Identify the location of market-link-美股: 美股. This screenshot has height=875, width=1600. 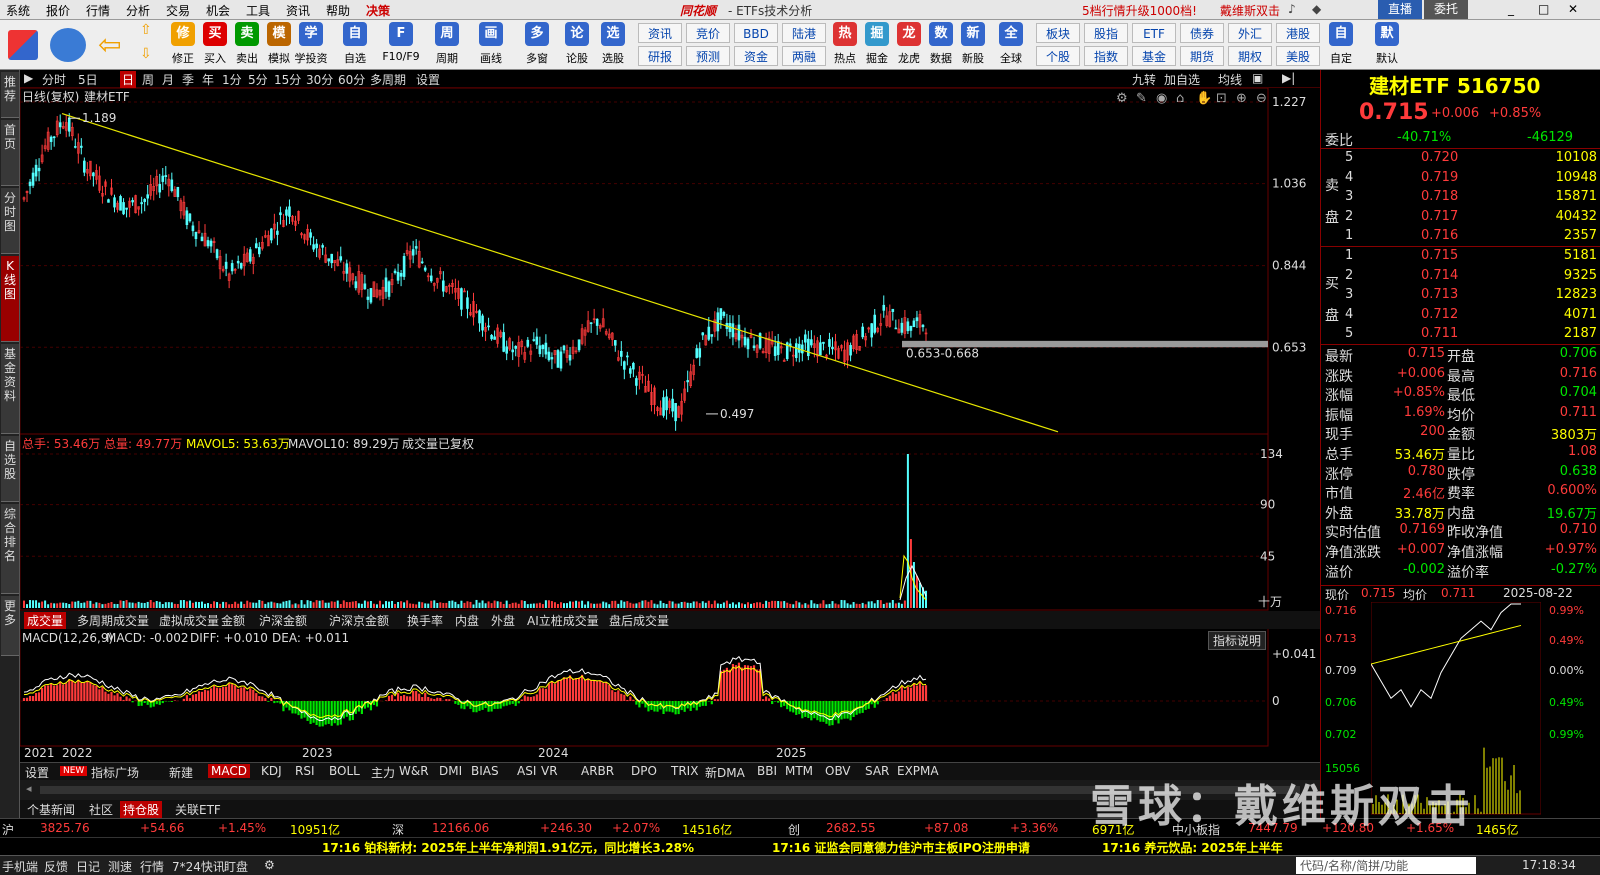
(1298, 56).